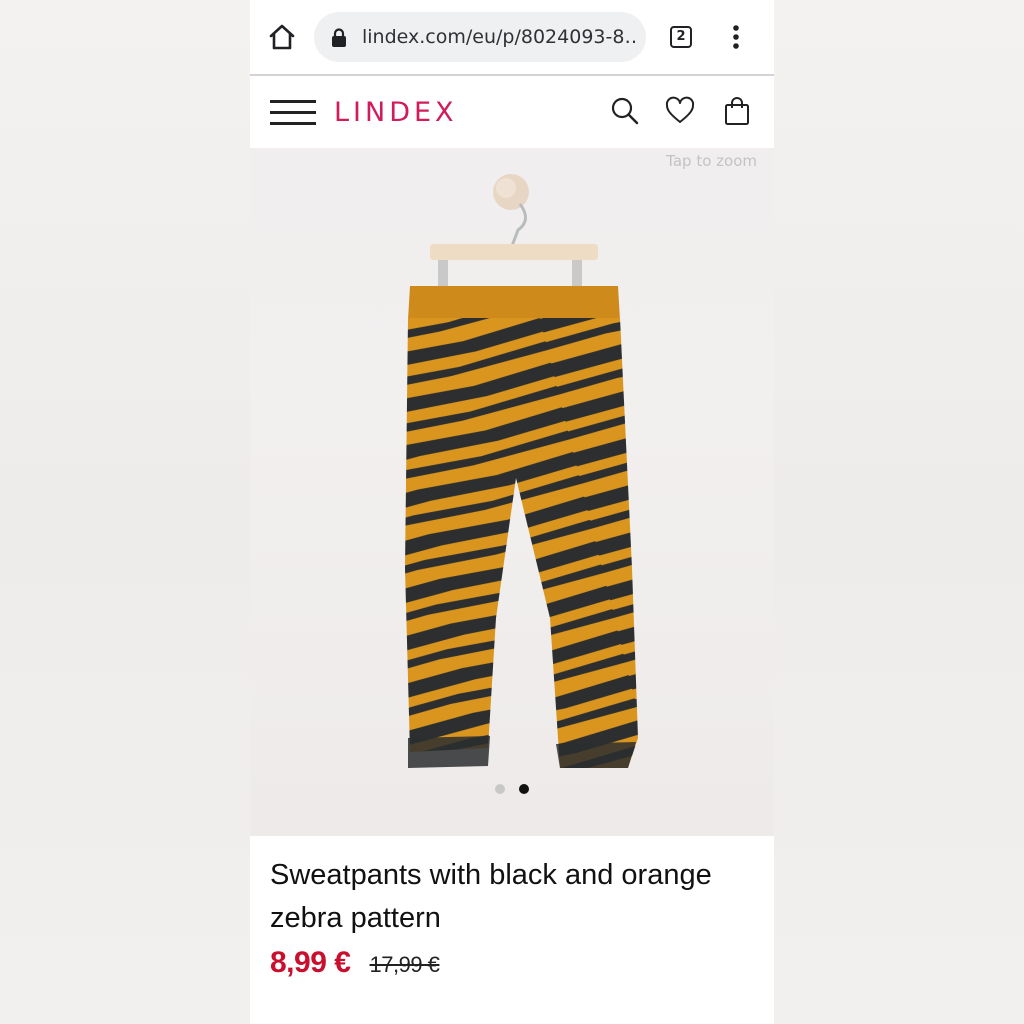 The height and width of the screenshot is (1024, 1024). Describe the element at coordinates (355, 963) in the screenshot. I see `price-row: 8,99 € 17,99 €` at that location.